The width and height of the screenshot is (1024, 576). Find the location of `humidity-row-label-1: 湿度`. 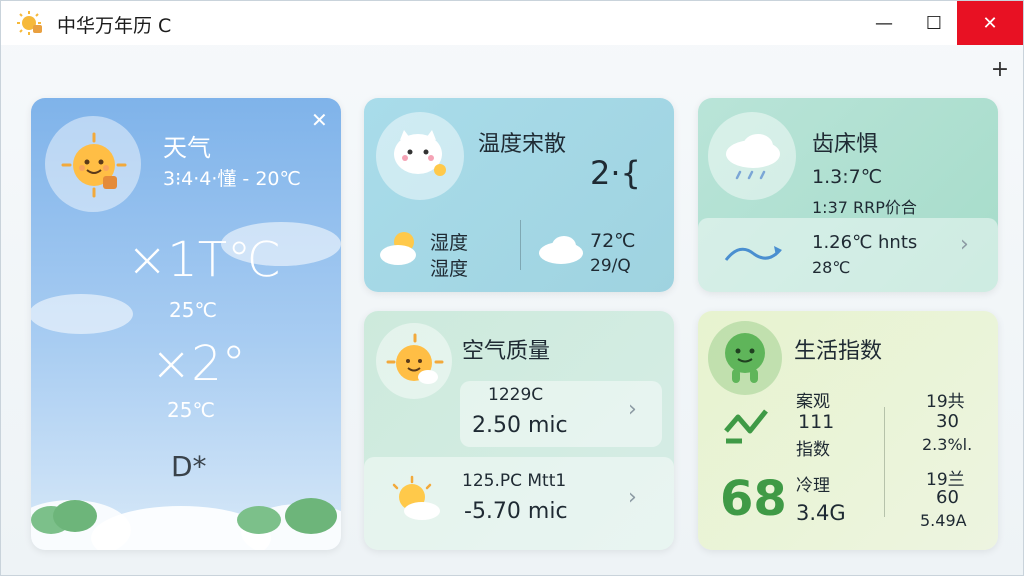

humidity-row-label-1: 湿度 is located at coordinates (449, 243).